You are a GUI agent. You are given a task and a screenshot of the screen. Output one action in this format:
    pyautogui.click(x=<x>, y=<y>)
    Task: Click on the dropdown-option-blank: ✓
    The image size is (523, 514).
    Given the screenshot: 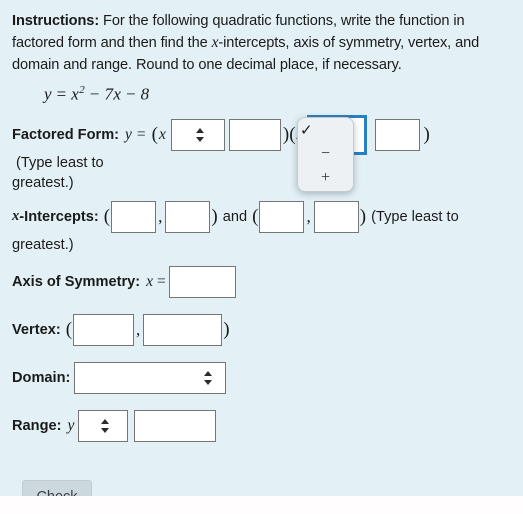 What is the action you would take?
    pyautogui.click(x=325, y=130)
    